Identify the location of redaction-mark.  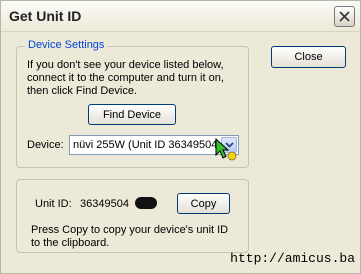
(146, 203).